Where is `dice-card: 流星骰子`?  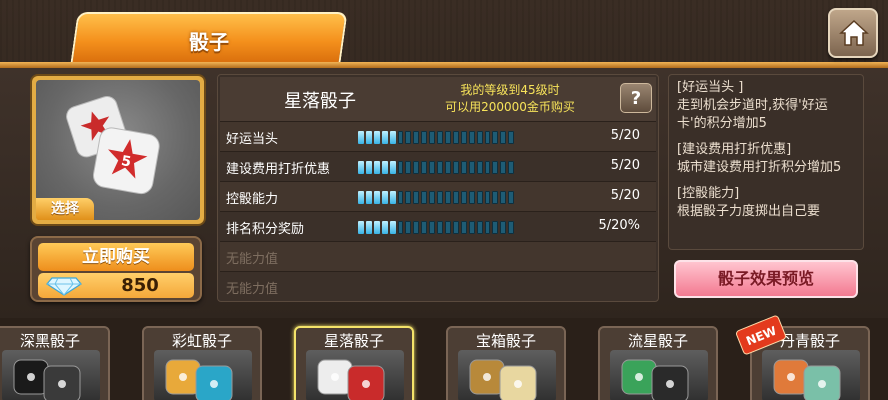 dice-card: 流星骰子 is located at coordinates (658, 363).